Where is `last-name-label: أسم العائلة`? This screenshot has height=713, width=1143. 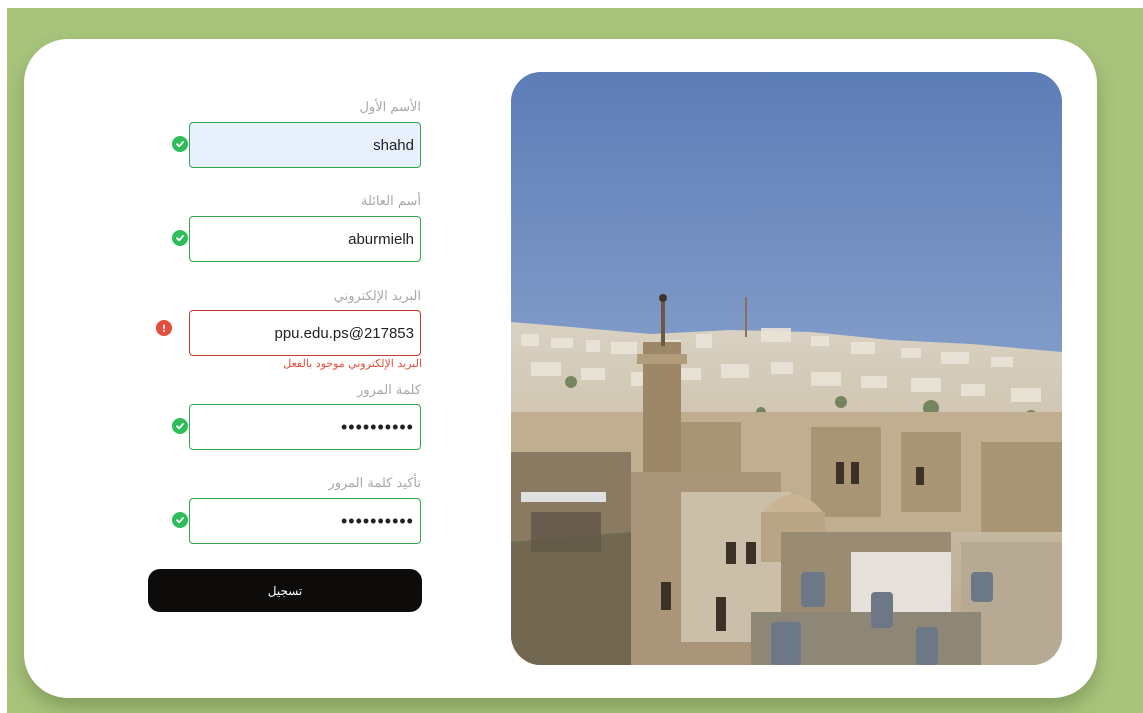 last-name-label: أسم العائلة is located at coordinates (391, 201).